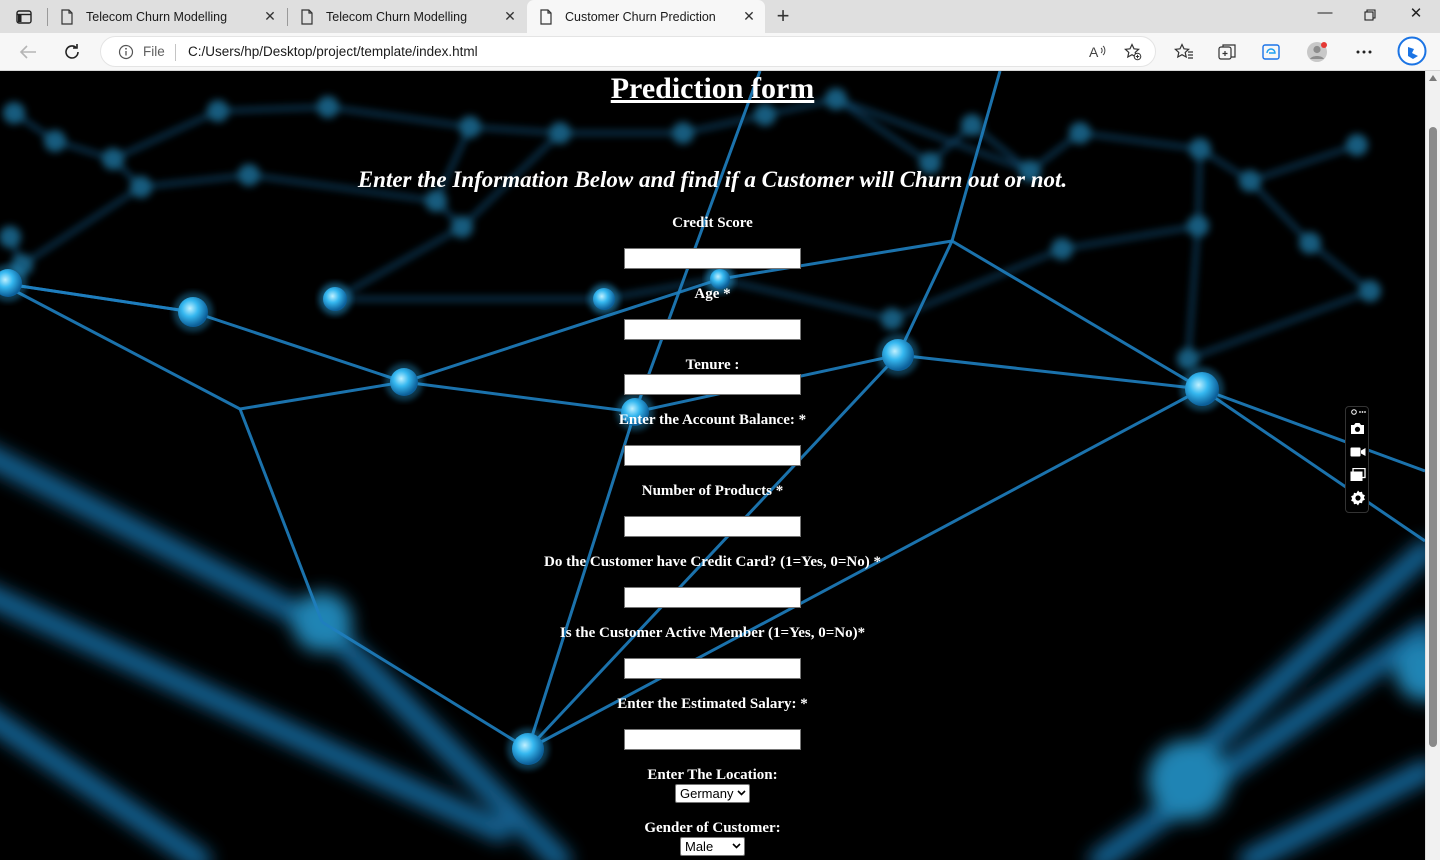 Image resolution: width=1440 pixels, height=860 pixels. Describe the element at coordinates (1133, 52) in the screenshot. I see `add-favorite-icon` at that location.